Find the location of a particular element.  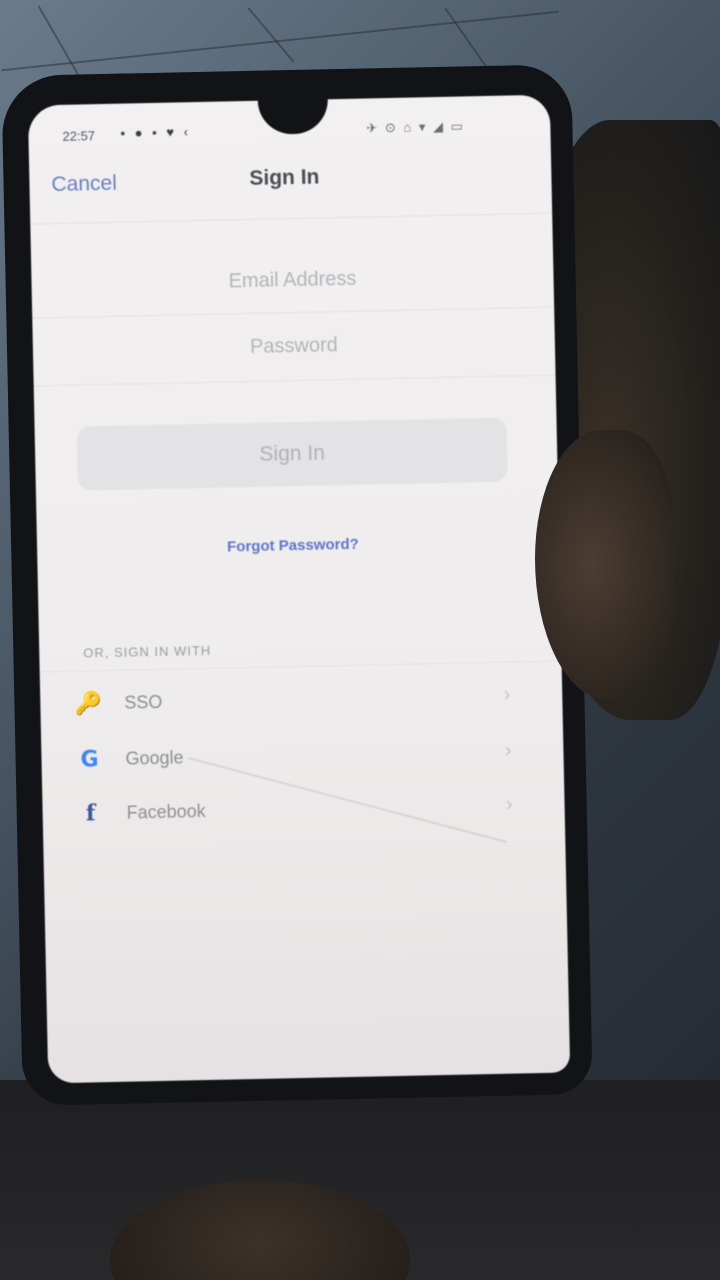

status-time: 22:57 is located at coordinates (79, 136).